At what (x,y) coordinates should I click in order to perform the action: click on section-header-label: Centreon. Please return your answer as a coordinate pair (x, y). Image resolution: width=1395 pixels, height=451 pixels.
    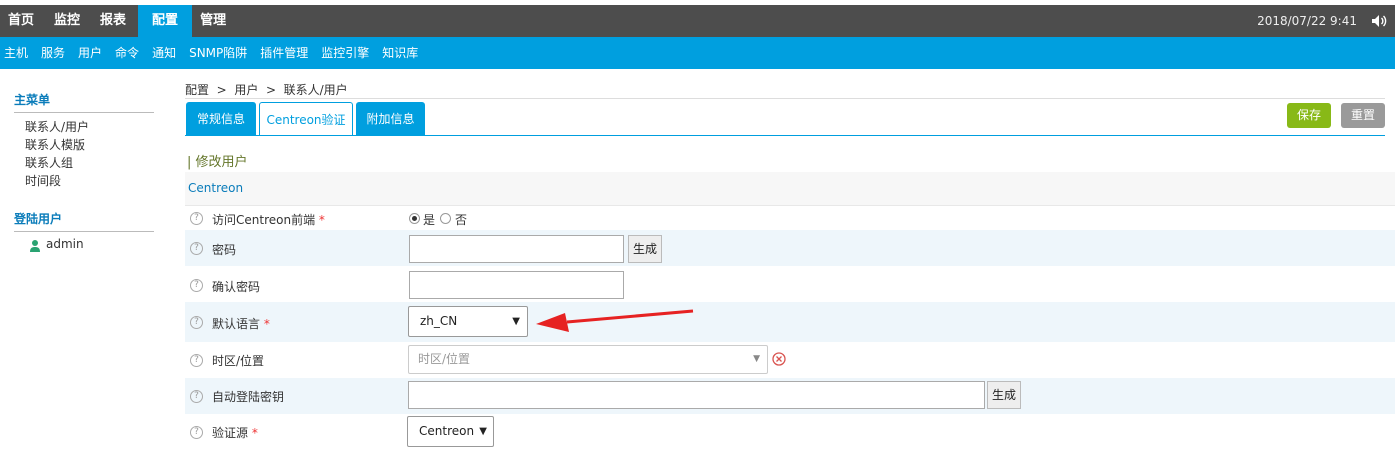
    Looking at the image, I should click on (216, 188).